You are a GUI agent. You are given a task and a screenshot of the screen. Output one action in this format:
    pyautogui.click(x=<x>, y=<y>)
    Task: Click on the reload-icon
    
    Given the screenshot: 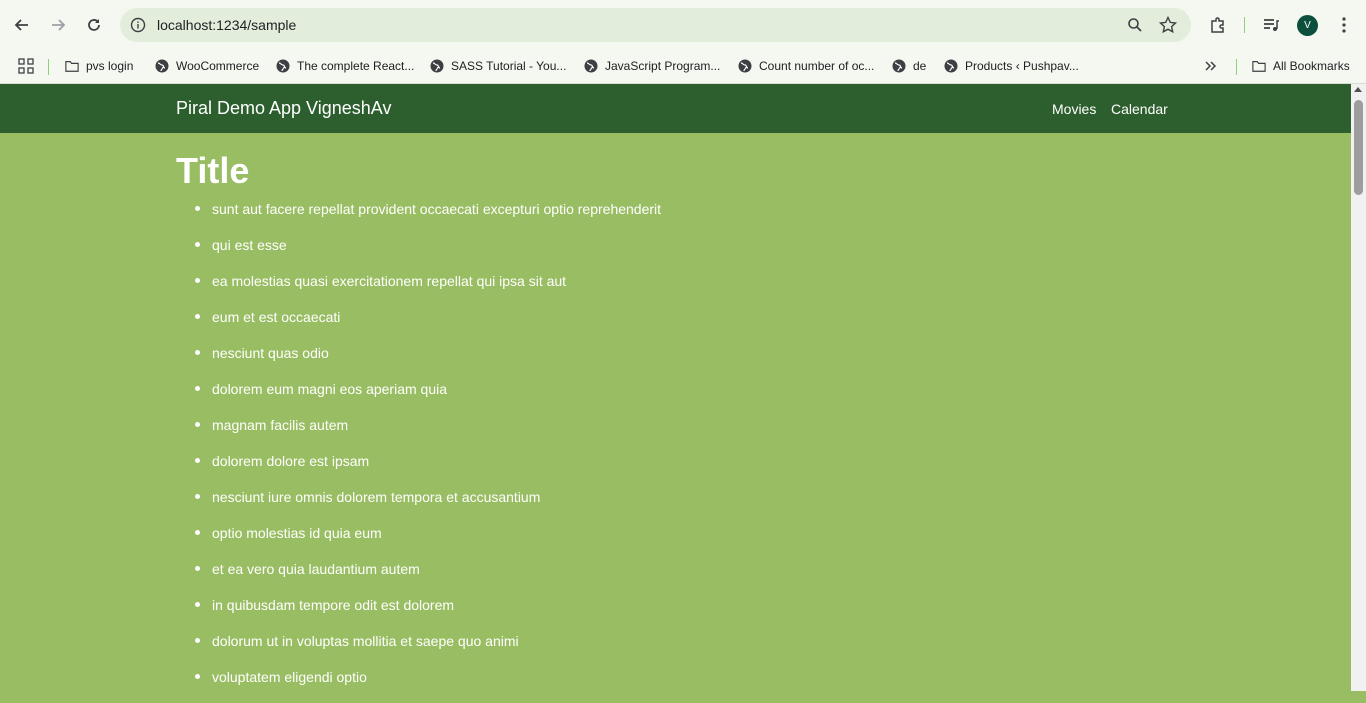 What is the action you would take?
    pyautogui.click(x=94, y=25)
    